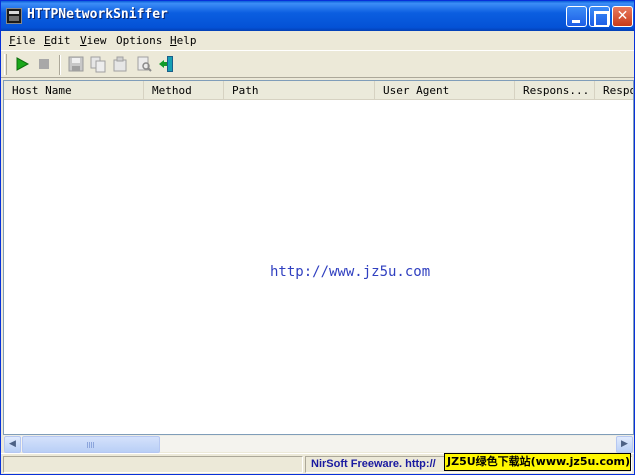 This screenshot has height=475, width=635. Describe the element at coordinates (74, 90) in the screenshot. I see `column-host-name: Host Name` at that location.